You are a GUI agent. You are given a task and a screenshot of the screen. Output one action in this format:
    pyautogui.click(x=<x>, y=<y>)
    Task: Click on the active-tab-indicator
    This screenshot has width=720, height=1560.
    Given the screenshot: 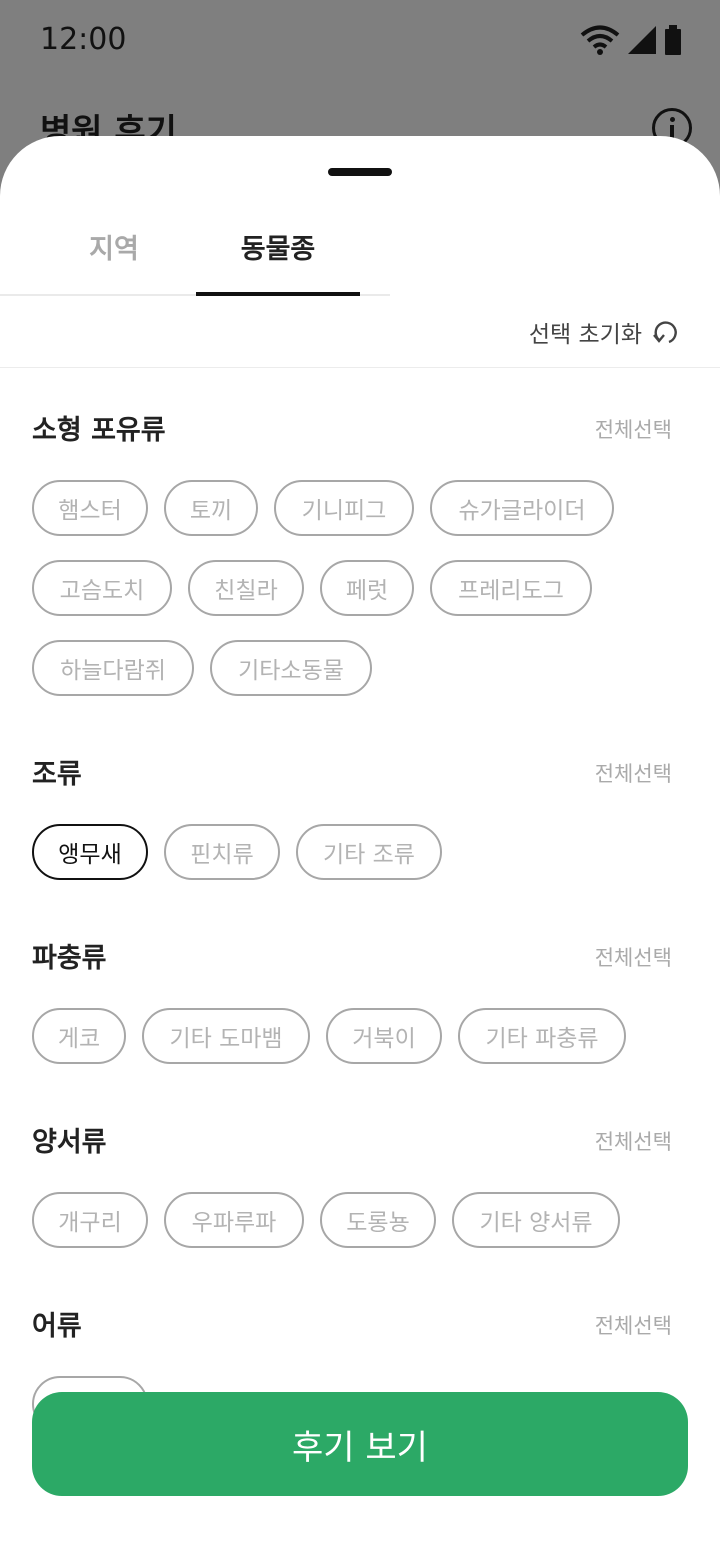 What is the action you would take?
    pyautogui.click(x=278, y=294)
    